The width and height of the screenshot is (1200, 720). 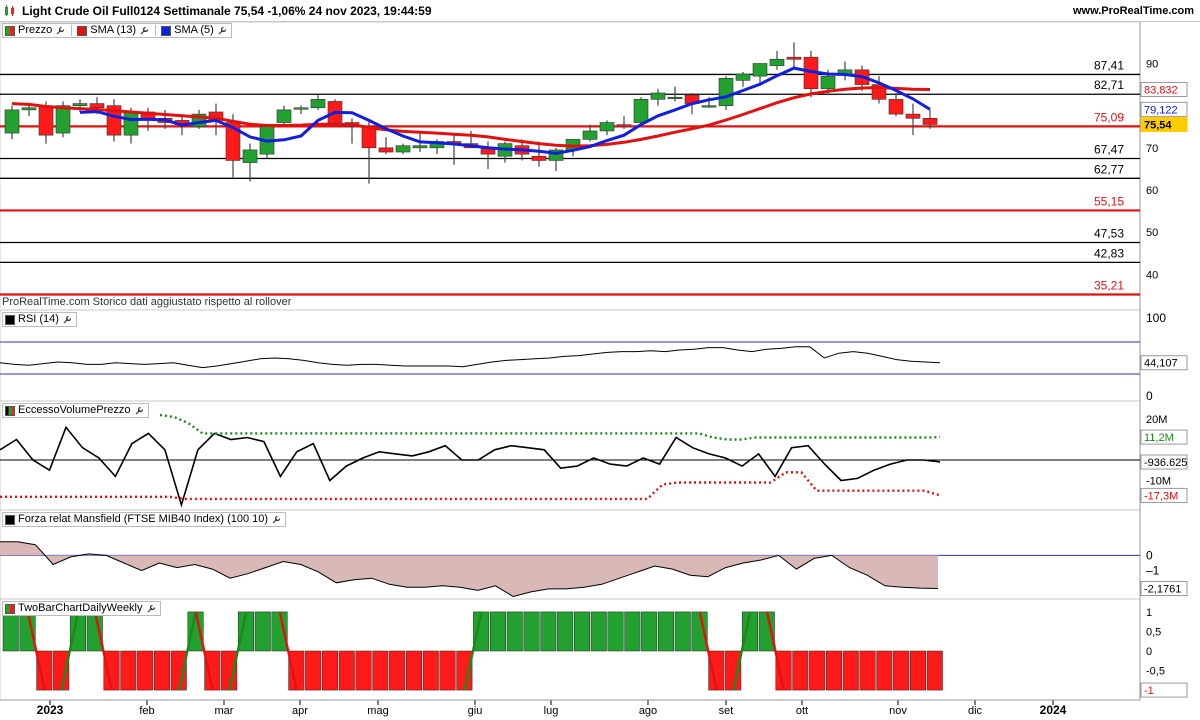 I want to click on x-month-label: set, so click(x=726, y=711).